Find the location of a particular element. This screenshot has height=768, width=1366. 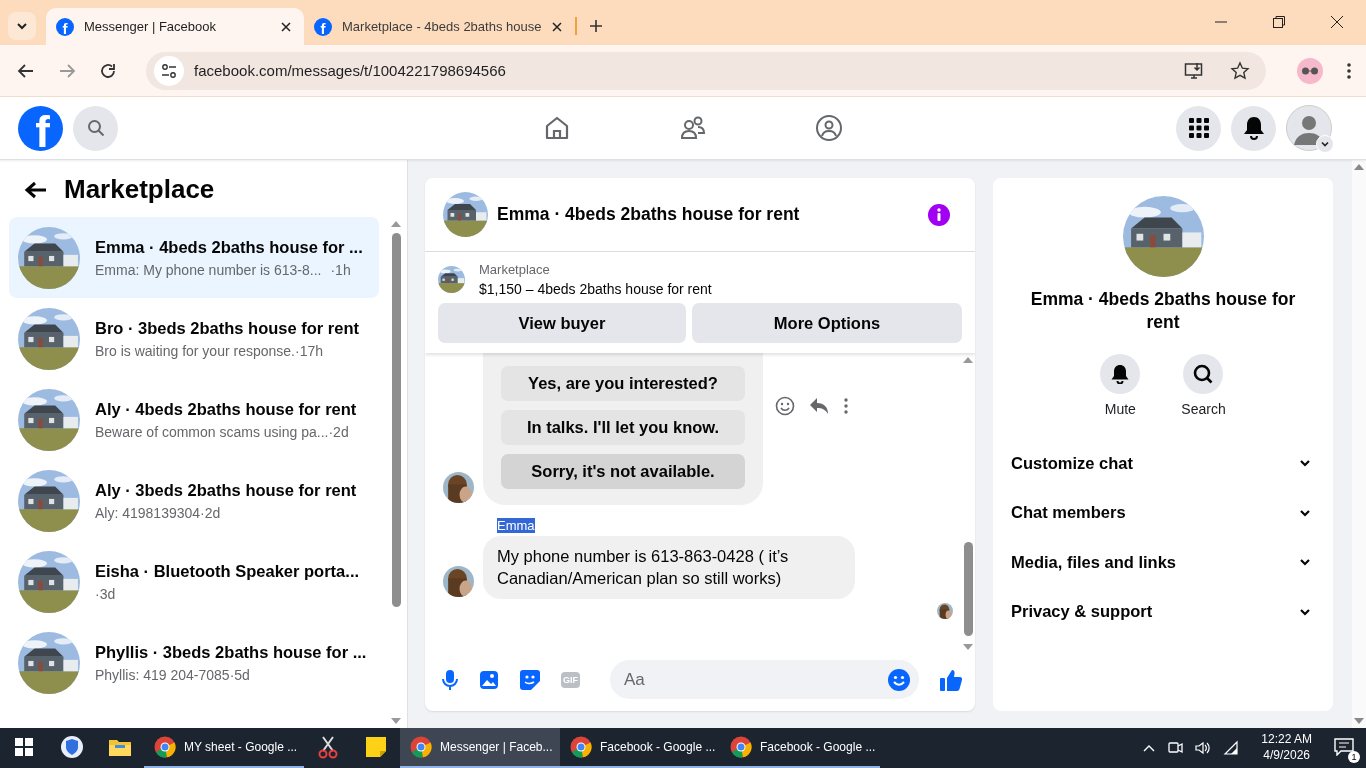

forward-icon is located at coordinates (67, 70).